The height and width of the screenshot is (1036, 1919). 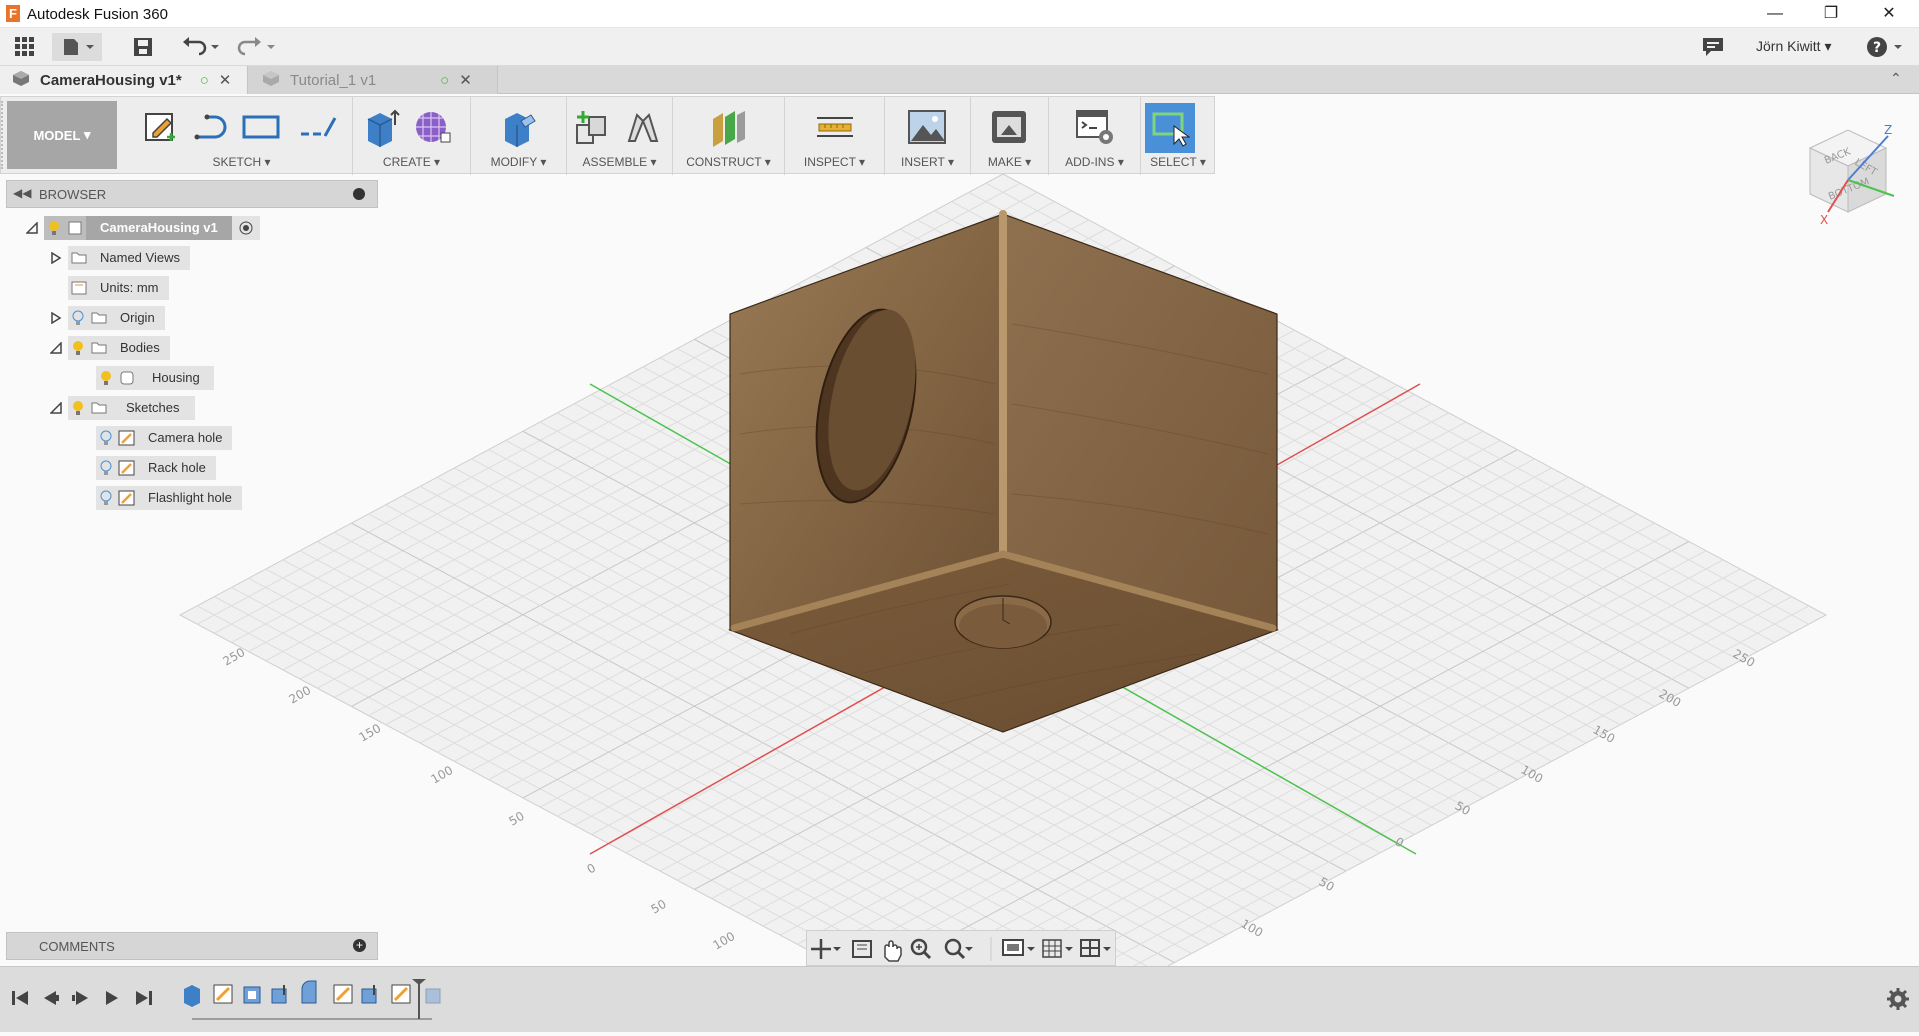 I want to click on tab-tutorial: Tutorial_1 v1 ○ ✕, so click(x=373, y=80).